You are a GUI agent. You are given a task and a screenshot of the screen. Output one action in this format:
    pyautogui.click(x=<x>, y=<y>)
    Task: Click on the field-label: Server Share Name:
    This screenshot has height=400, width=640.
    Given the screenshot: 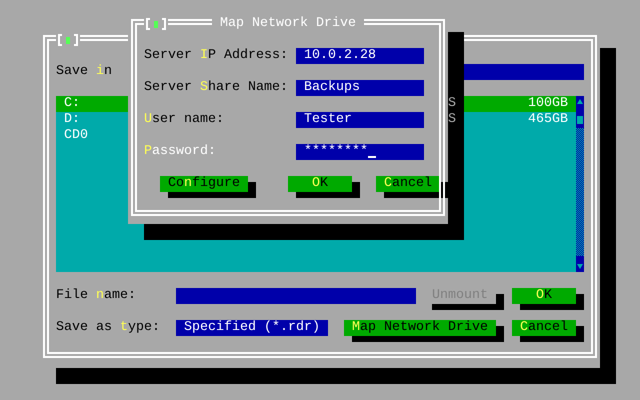 What is the action you would take?
    pyautogui.click(x=216, y=88)
    